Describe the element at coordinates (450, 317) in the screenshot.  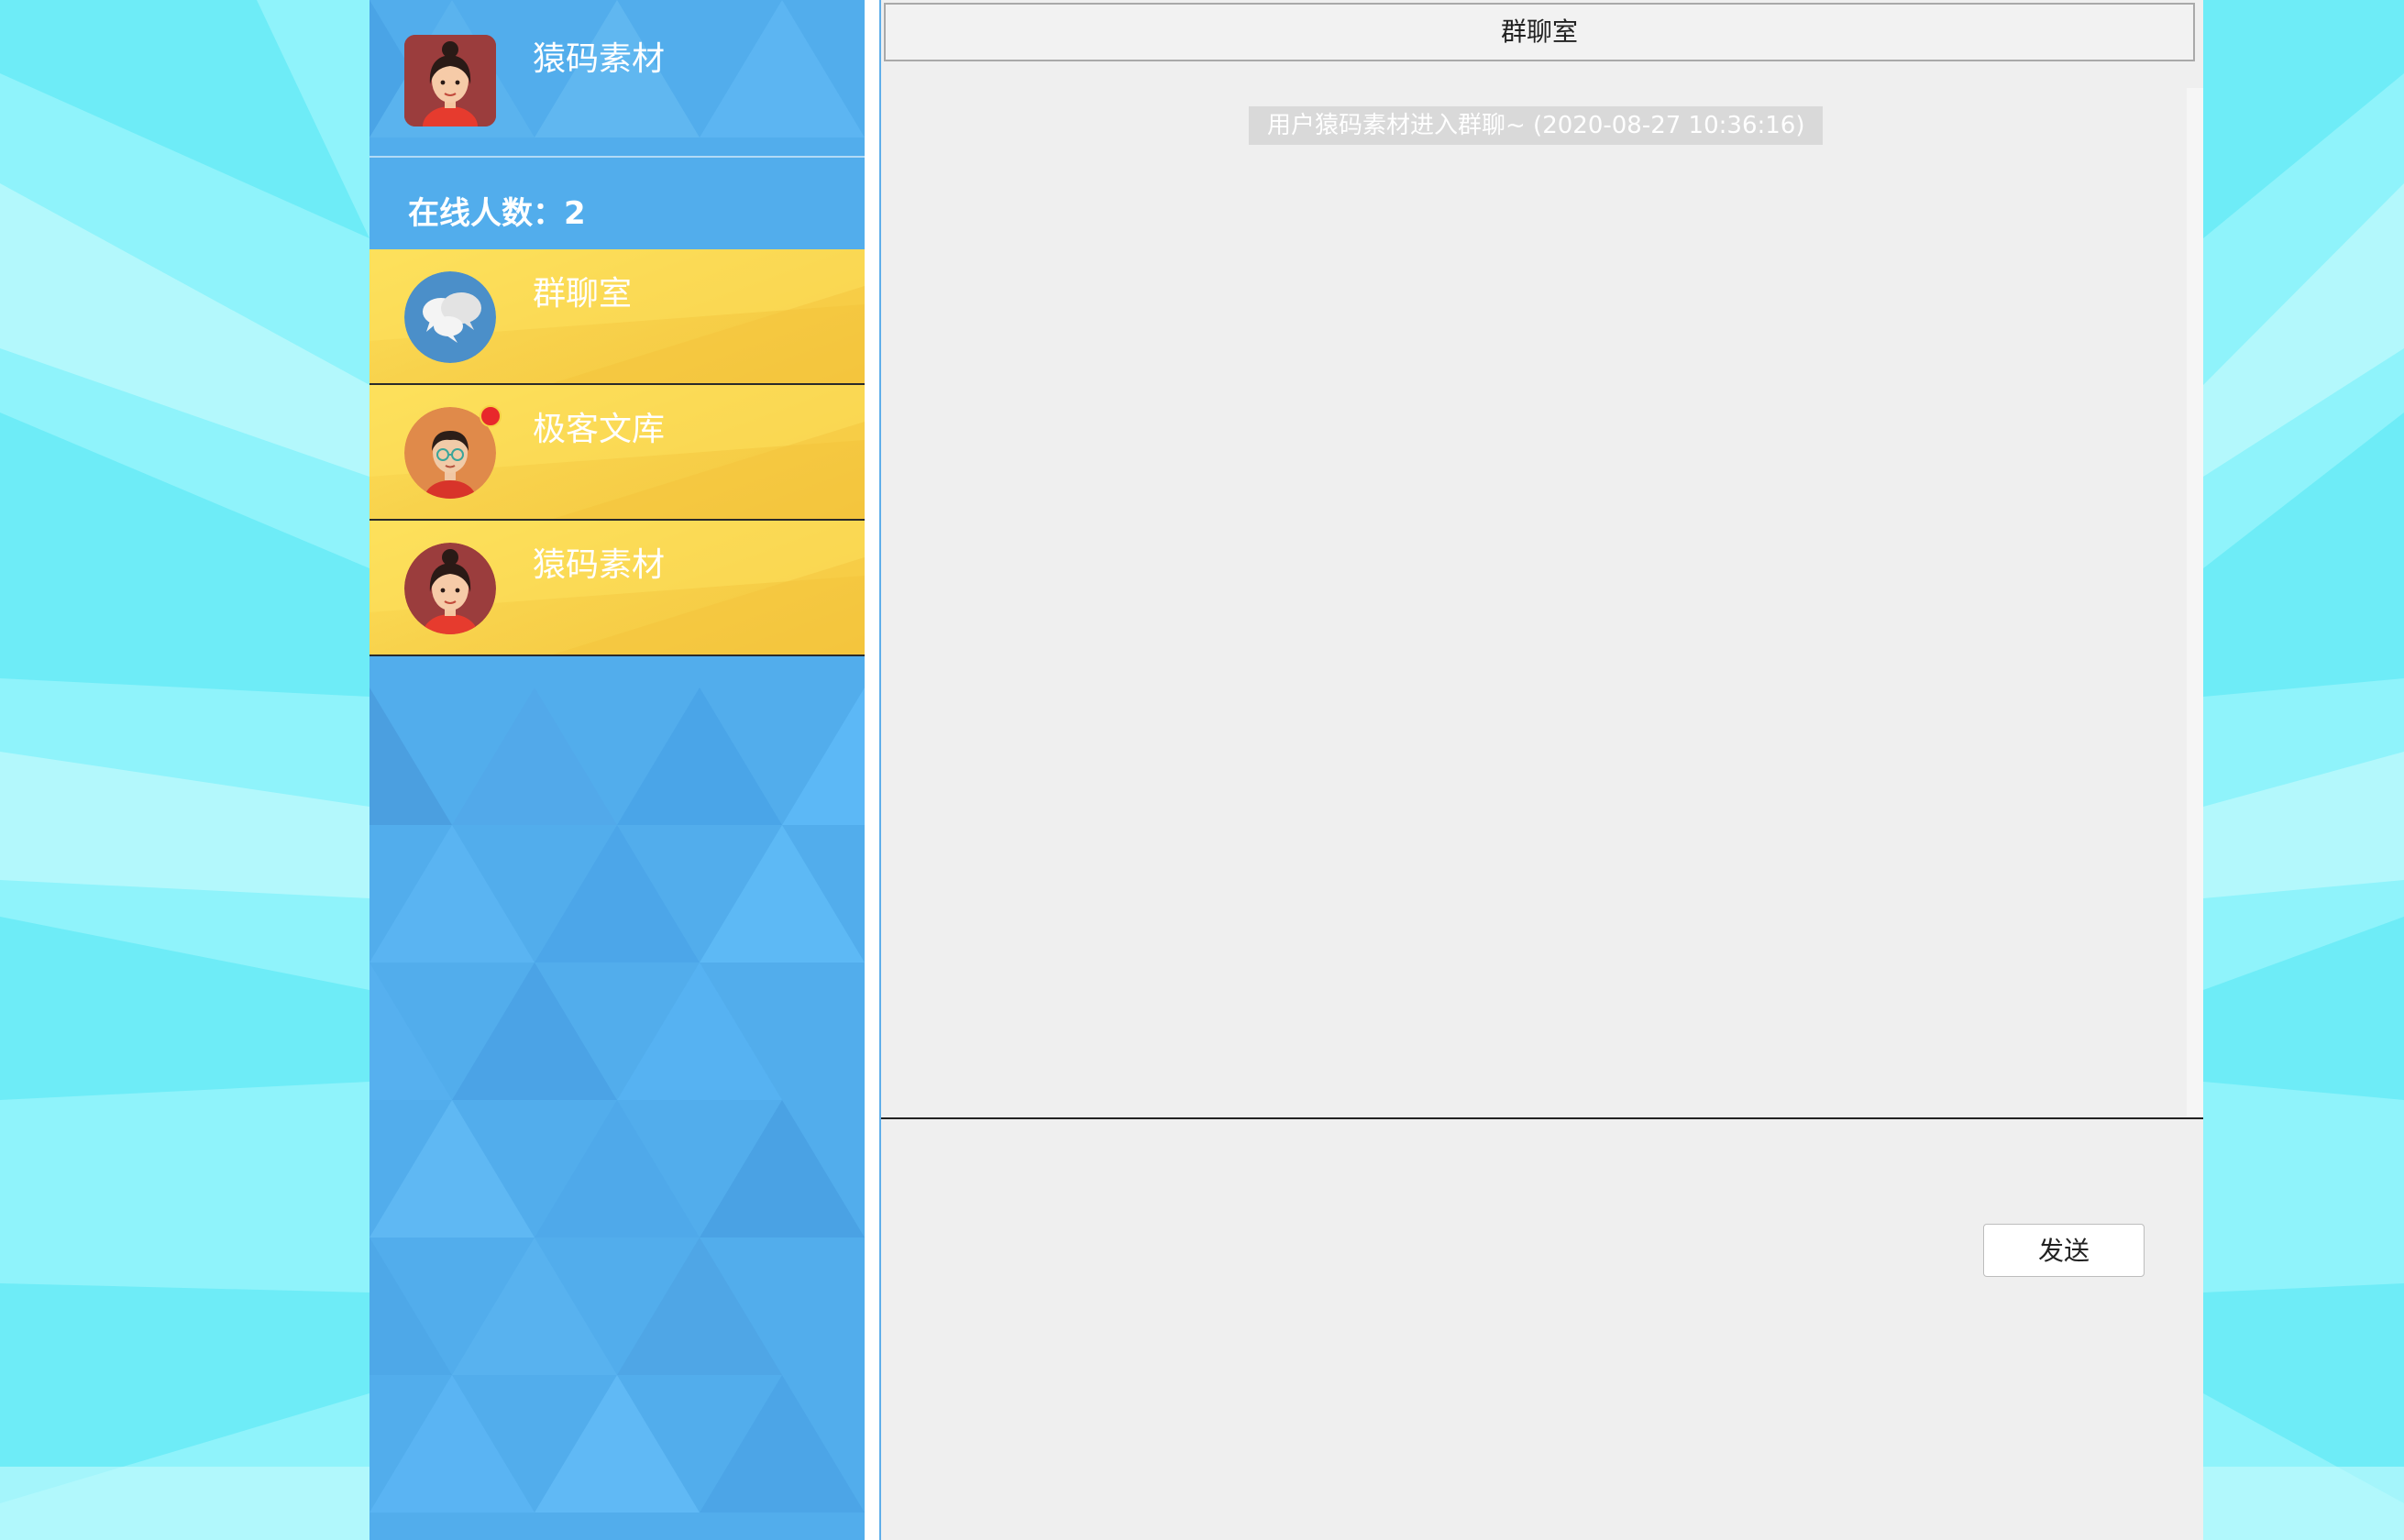
I see `chat-bubbles-icon` at that location.